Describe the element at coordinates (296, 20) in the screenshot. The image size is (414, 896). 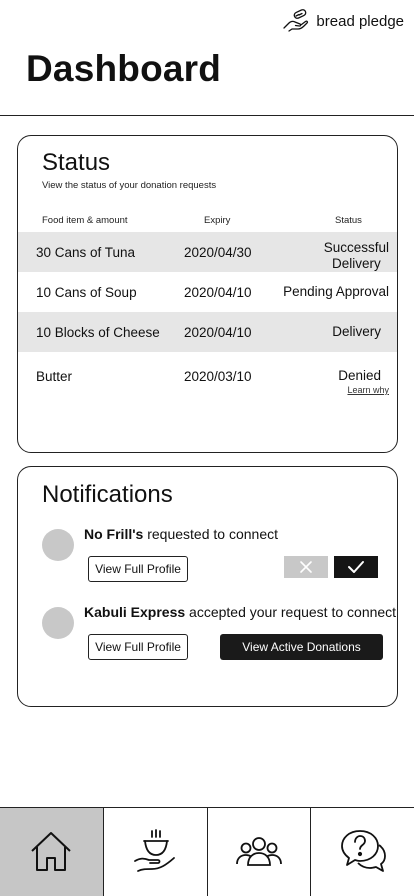
I see `hand-bread-icon` at that location.